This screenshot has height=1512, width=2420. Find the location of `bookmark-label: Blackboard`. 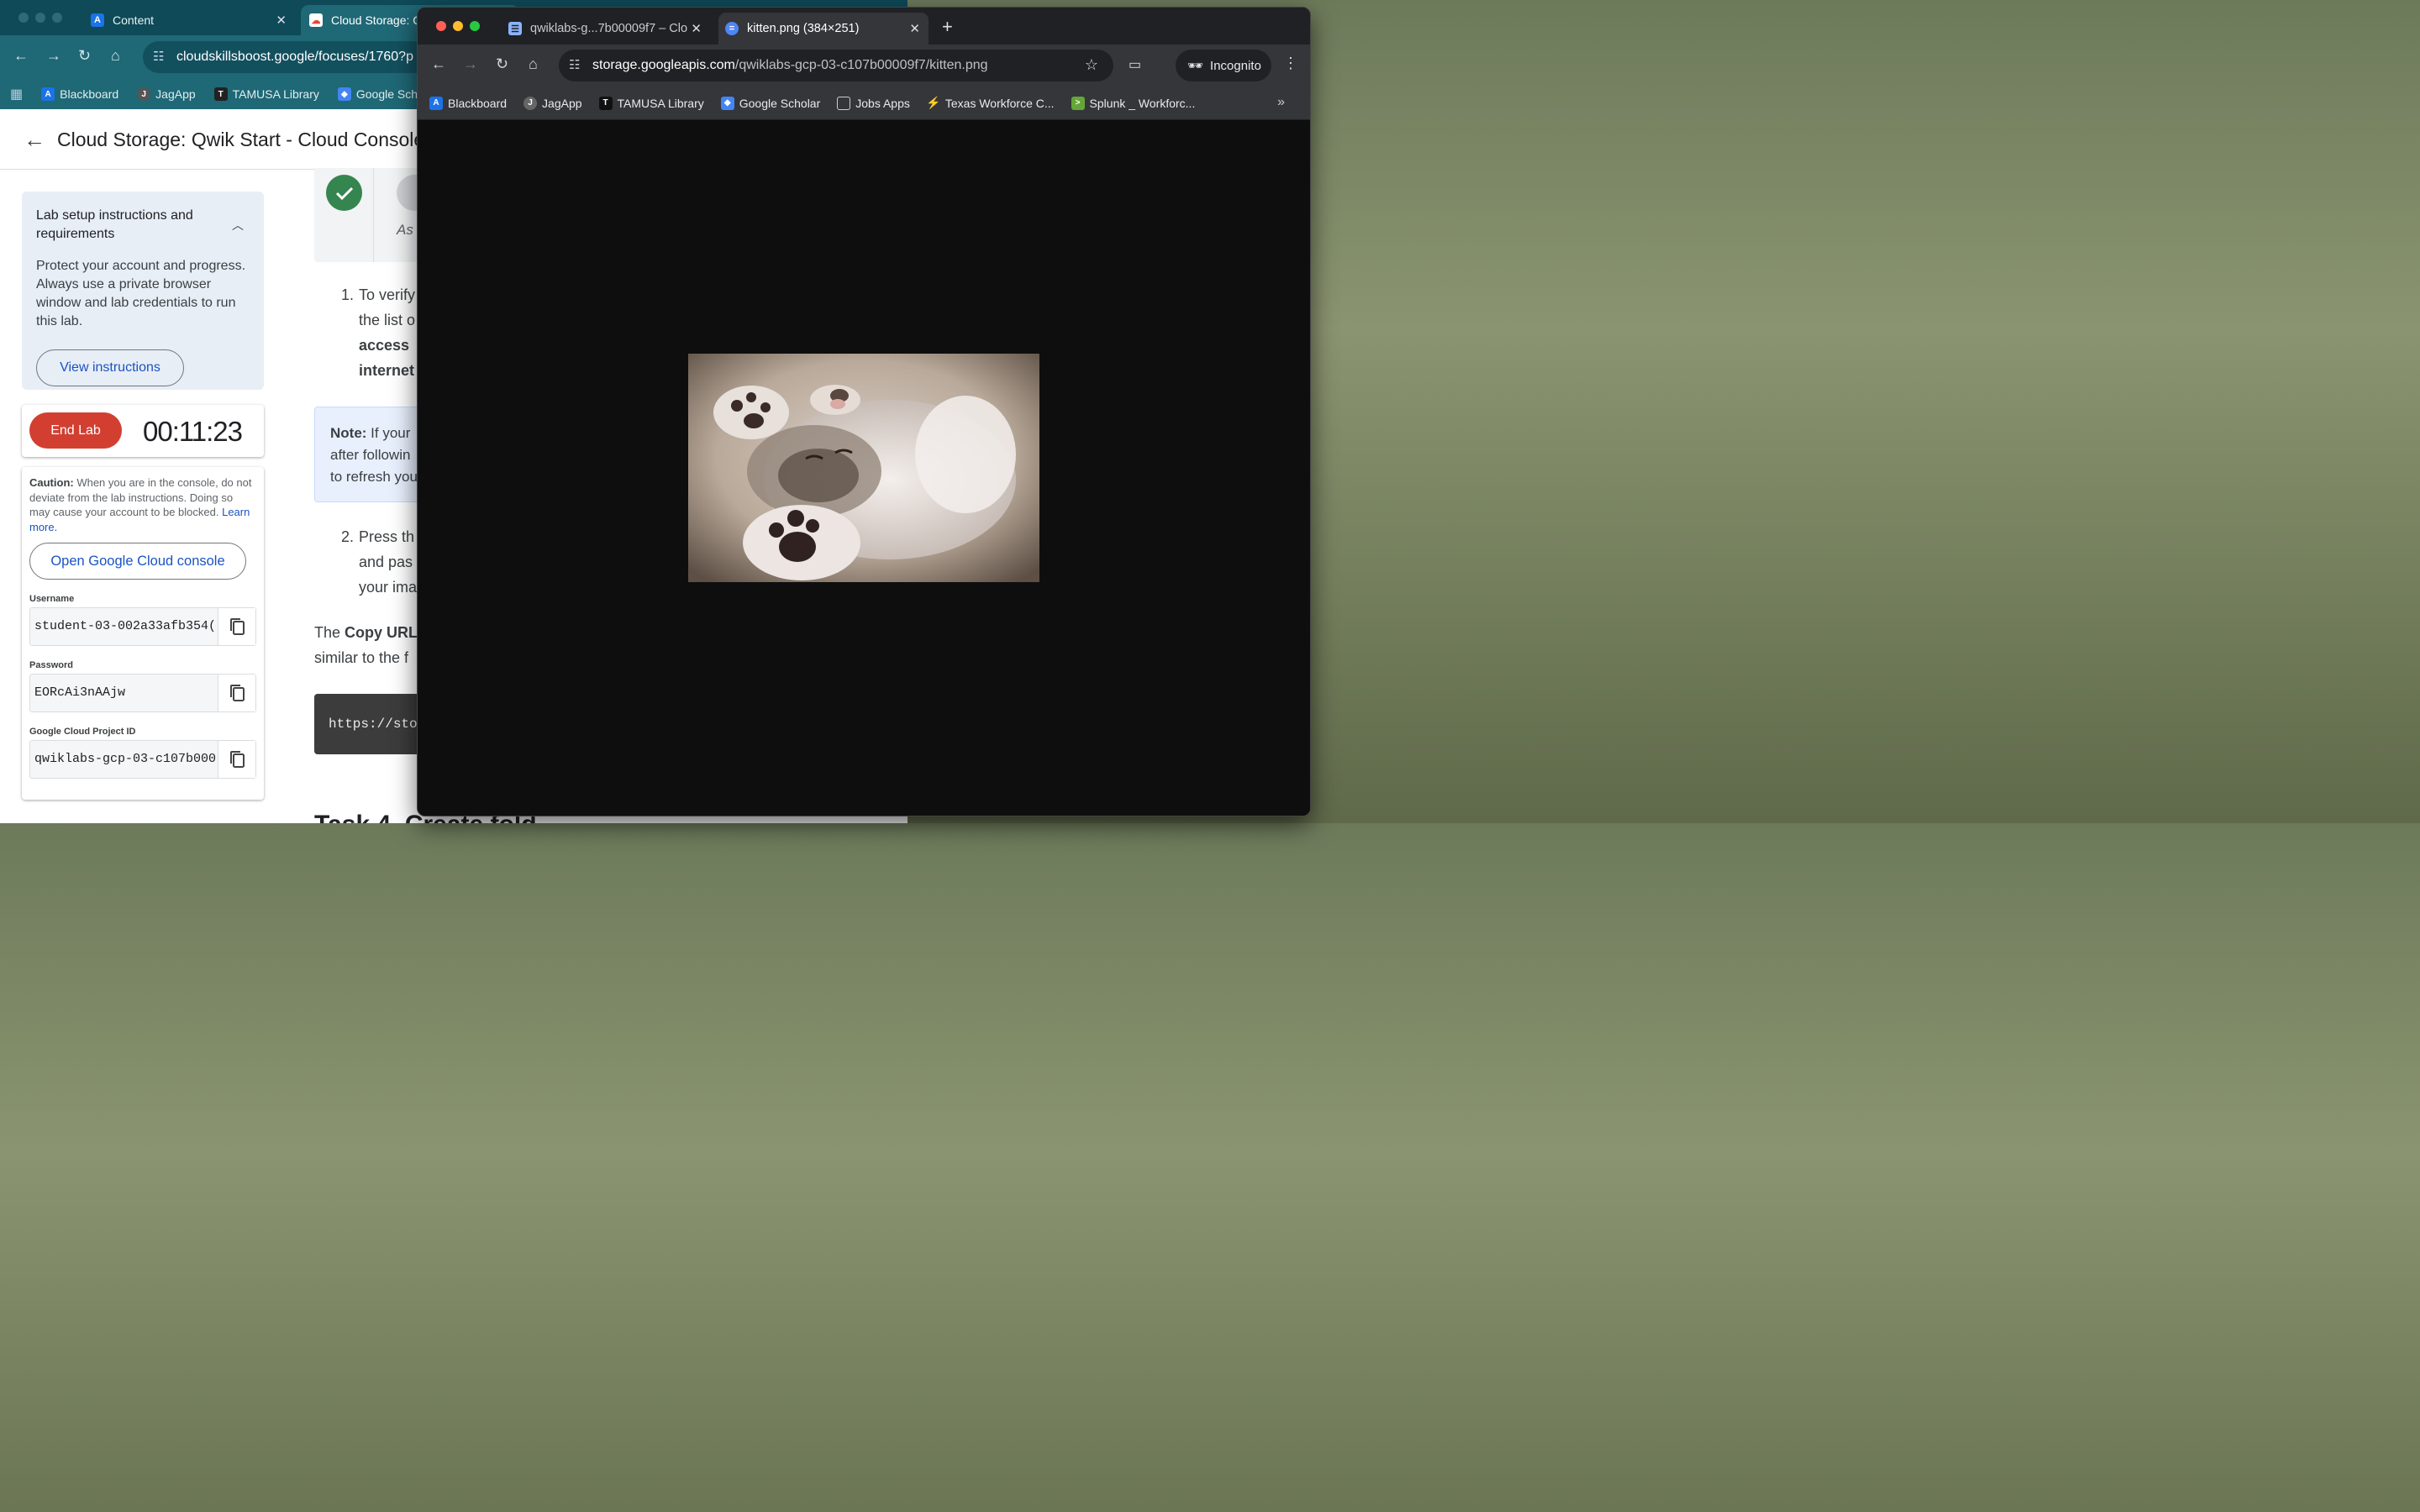

bookmark-label: Blackboard is located at coordinates (478, 103).